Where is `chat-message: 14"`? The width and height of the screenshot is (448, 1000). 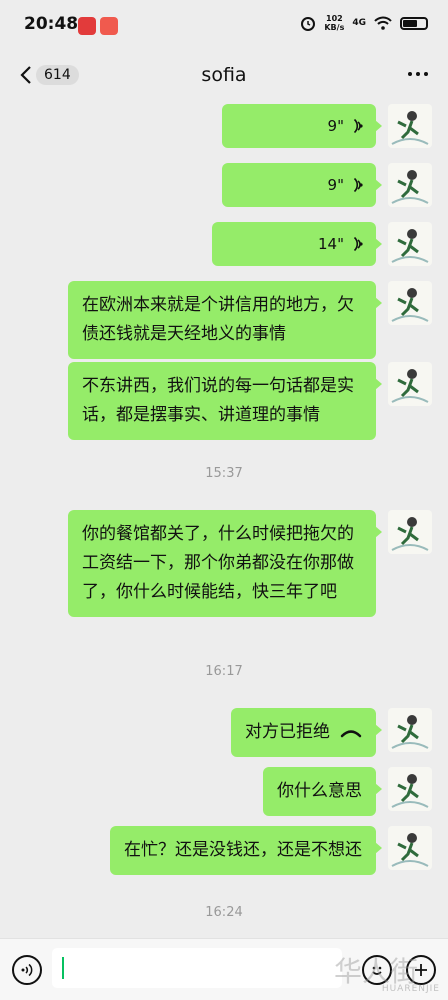 chat-message: 14" is located at coordinates (322, 244).